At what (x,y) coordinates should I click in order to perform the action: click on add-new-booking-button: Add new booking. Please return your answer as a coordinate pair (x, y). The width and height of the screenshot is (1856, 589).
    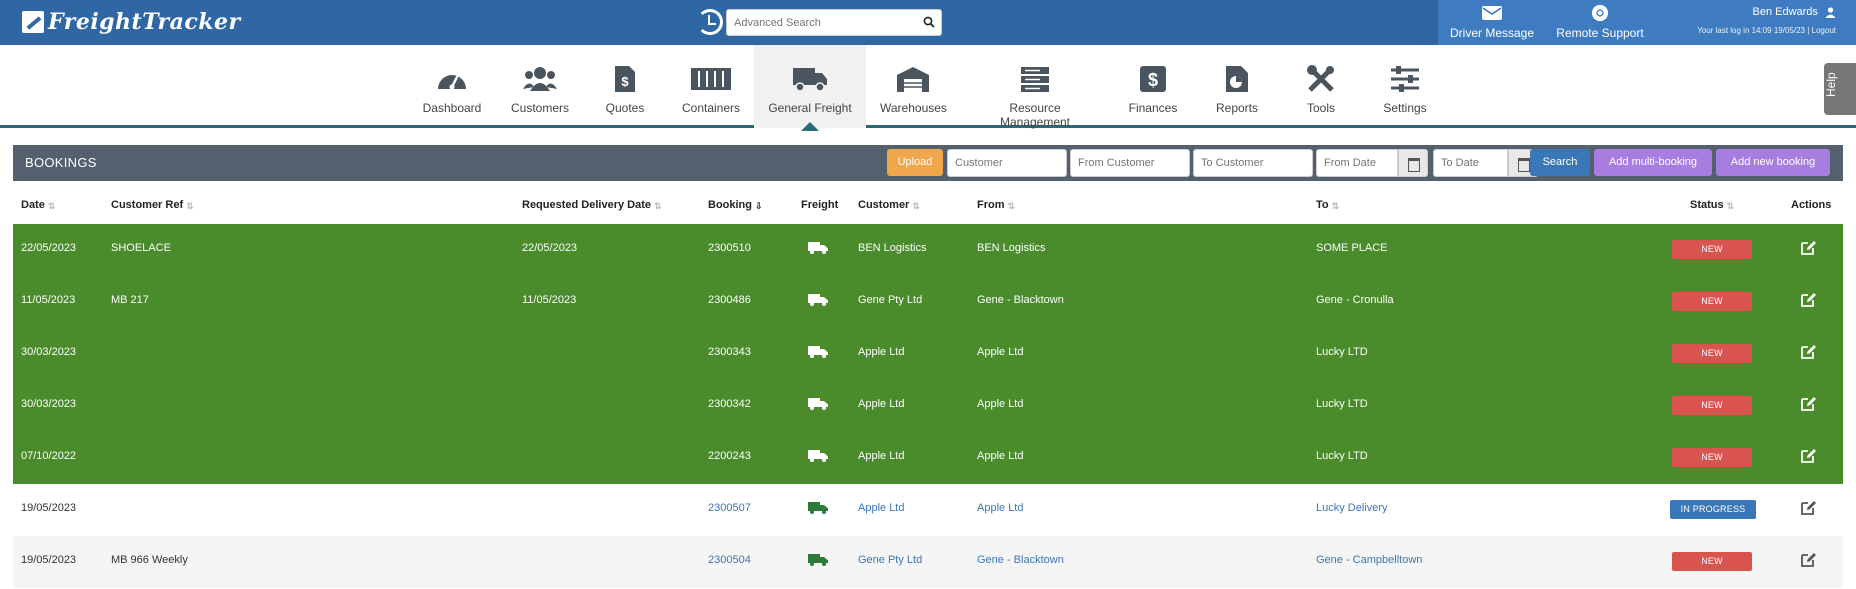
    Looking at the image, I should click on (1773, 162).